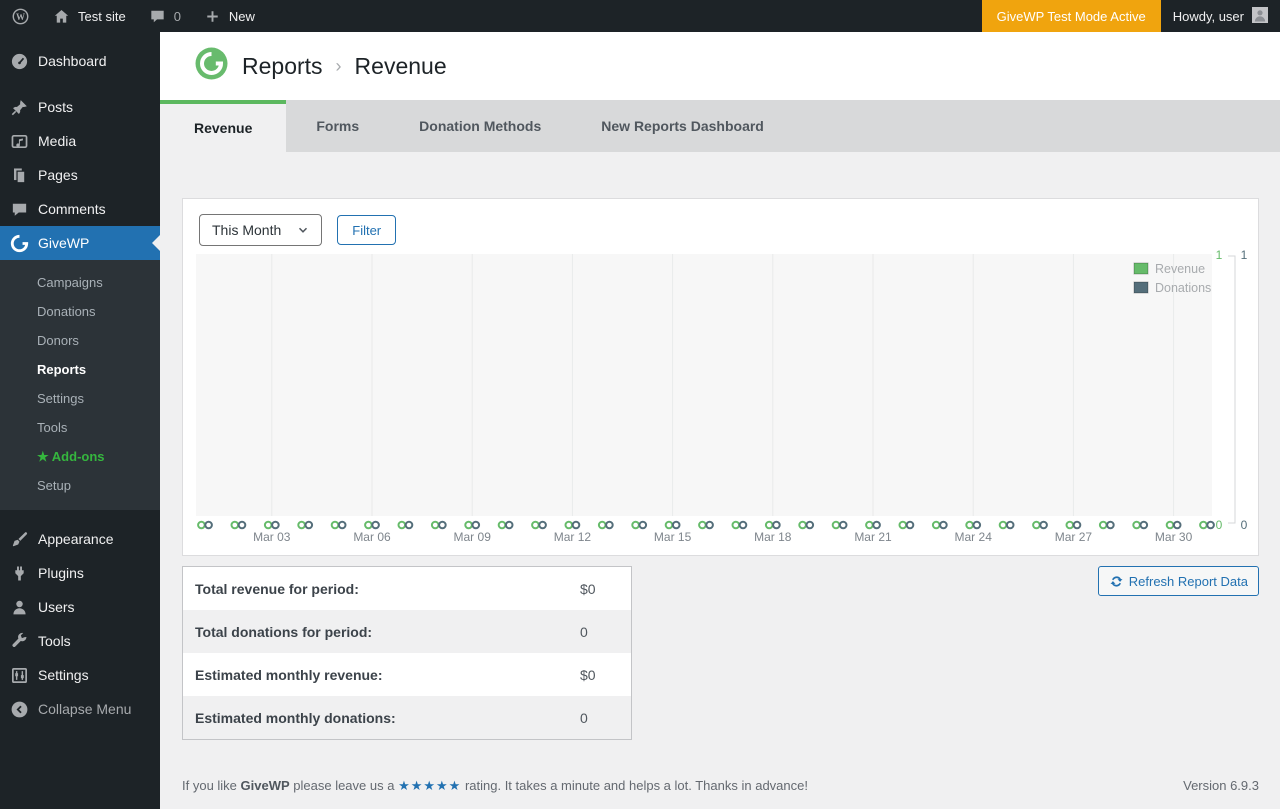  Describe the element at coordinates (80, 675) in the screenshot. I see `sidebar-item-settings: Settings` at that location.